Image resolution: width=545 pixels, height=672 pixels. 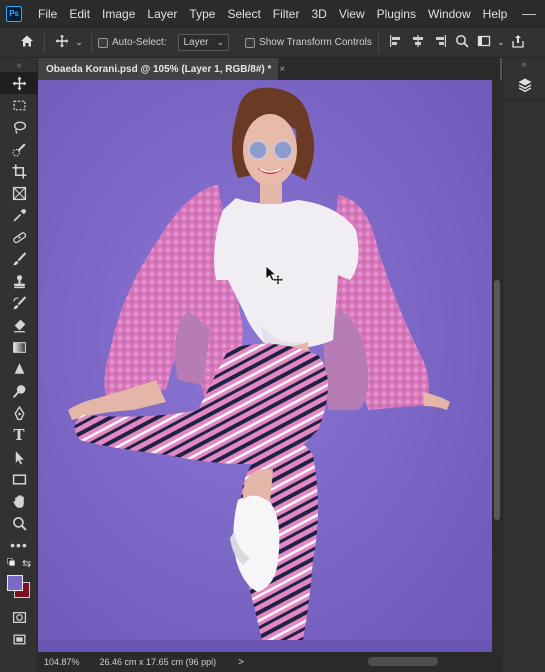 I want to click on crop-tool-icon, so click(x=19, y=171).